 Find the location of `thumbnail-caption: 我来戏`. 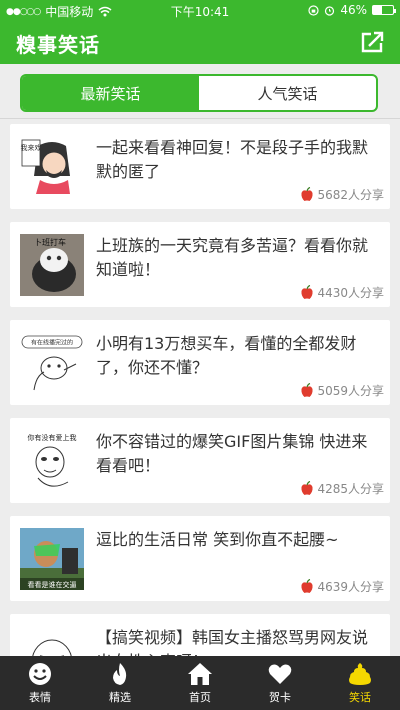

thumbnail-caption: 我来戏 is located at coordinates (31, 147).